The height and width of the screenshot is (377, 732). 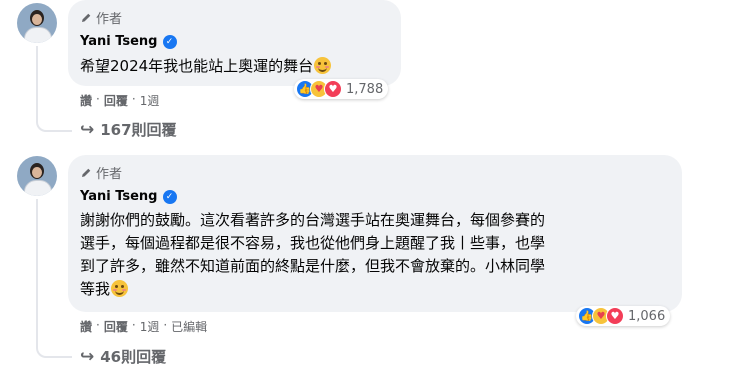 I want to click on edited-label: 已編輯, so click(x=189, y=326).